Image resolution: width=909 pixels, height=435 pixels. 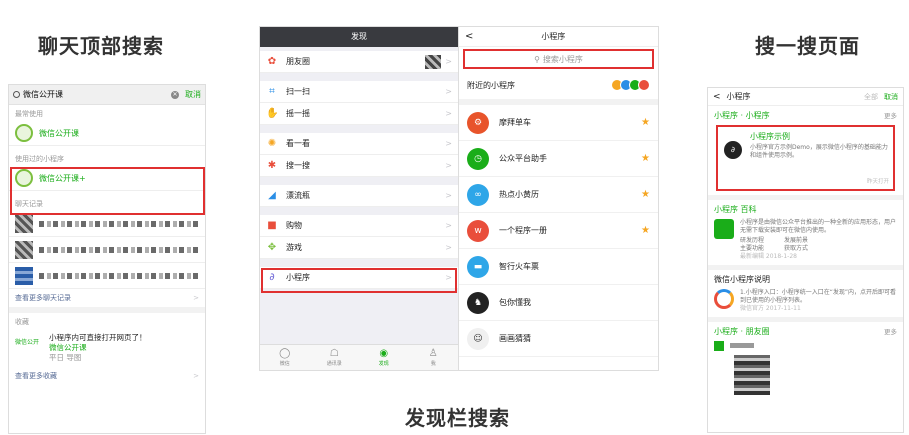 I want to click on tab-1: ☖ 通讯录, so click(x=335, y=357).